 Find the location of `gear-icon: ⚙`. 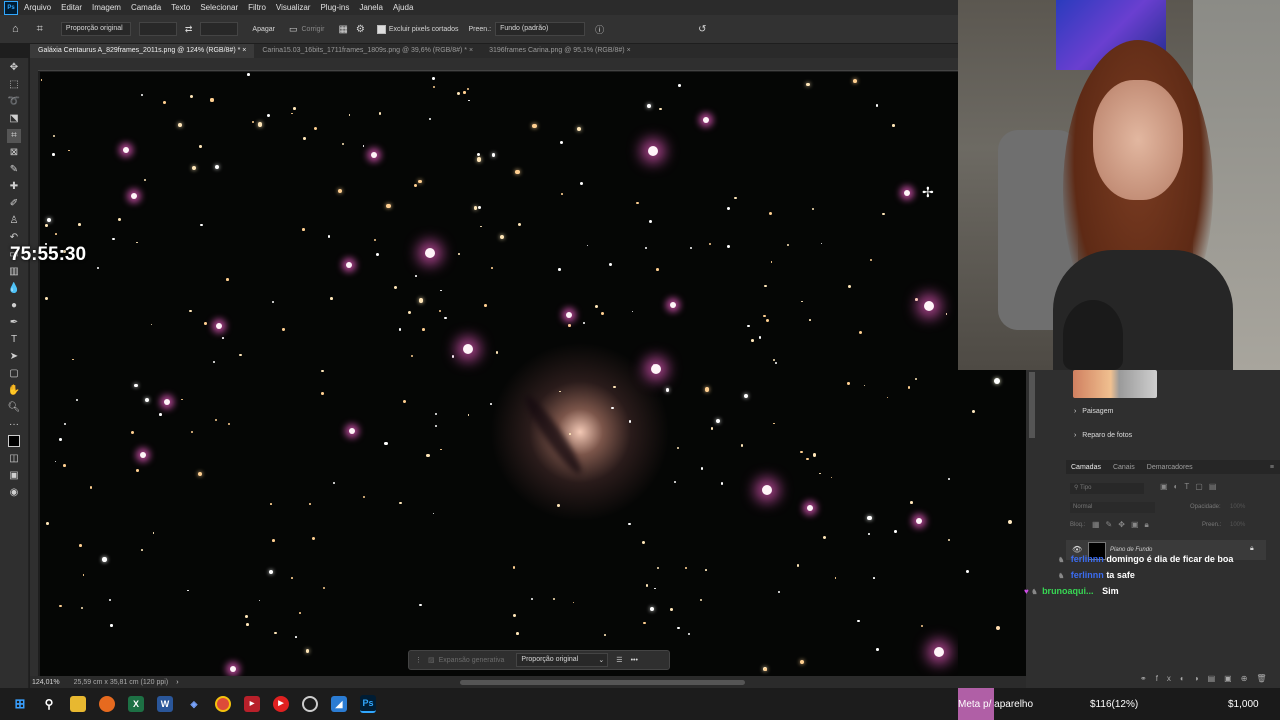

gear-icon: ⚙ is located at coordinates (360, 29).